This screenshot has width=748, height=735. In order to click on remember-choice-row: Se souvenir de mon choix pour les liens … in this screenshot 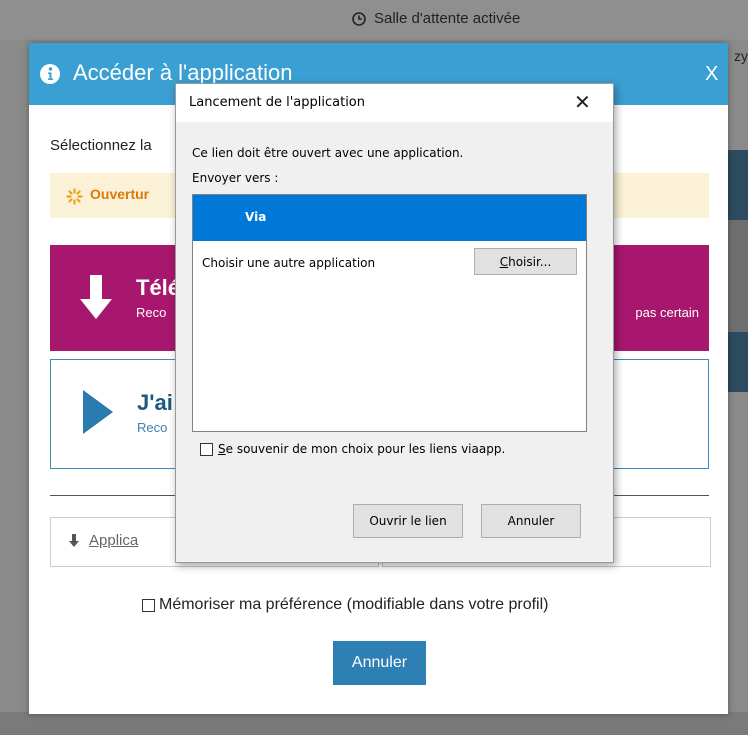, I will do `click(352, 449)`.